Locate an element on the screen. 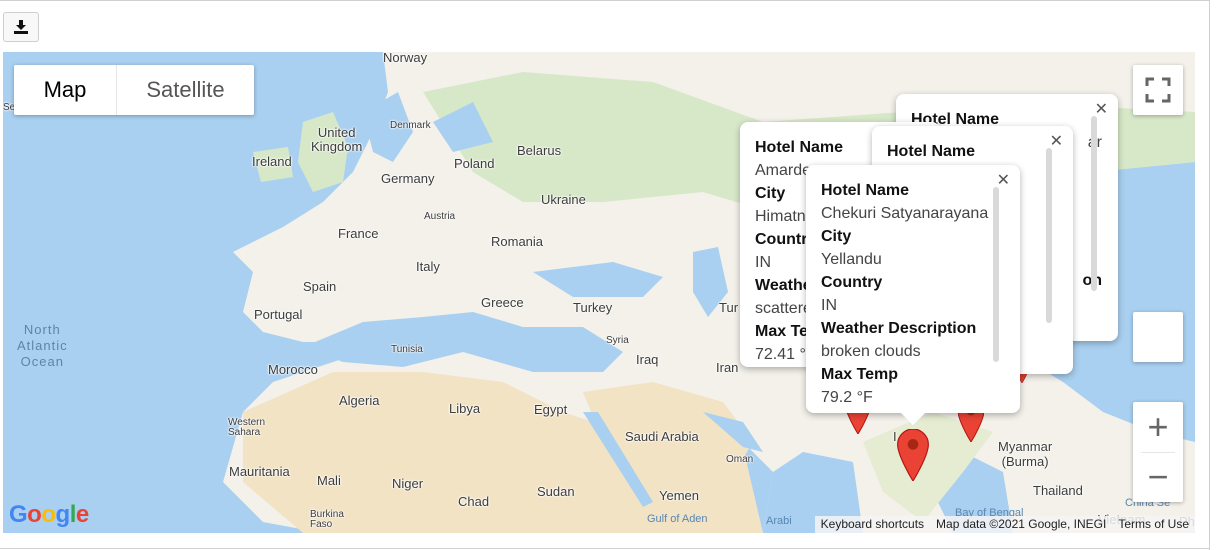  label-north-atlantic: North Atlantic Ocean is located at coordinates (42, 345).